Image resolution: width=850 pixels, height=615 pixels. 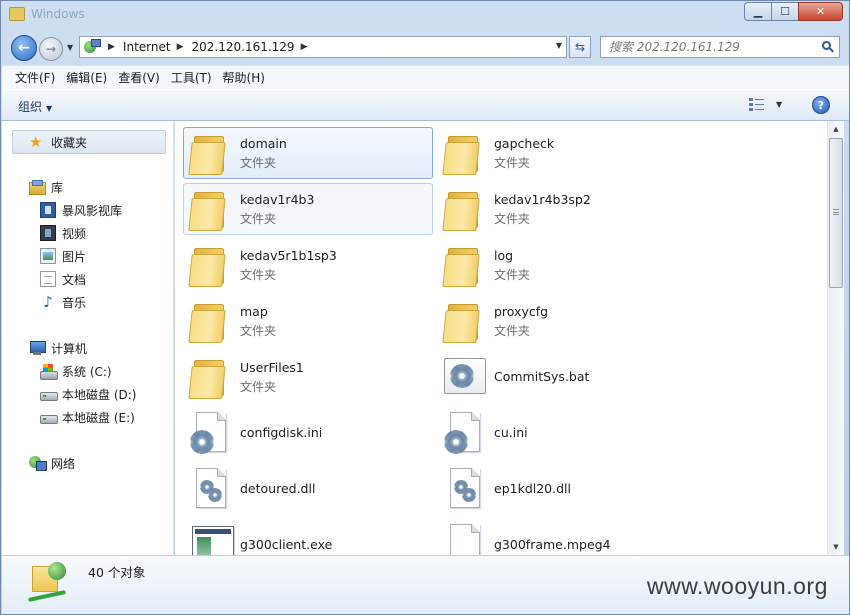 What do you see at coordinates (58, 348) in the screenshot?
I see `nav-item-computer: 计算机` at bounding box center [58, 348].